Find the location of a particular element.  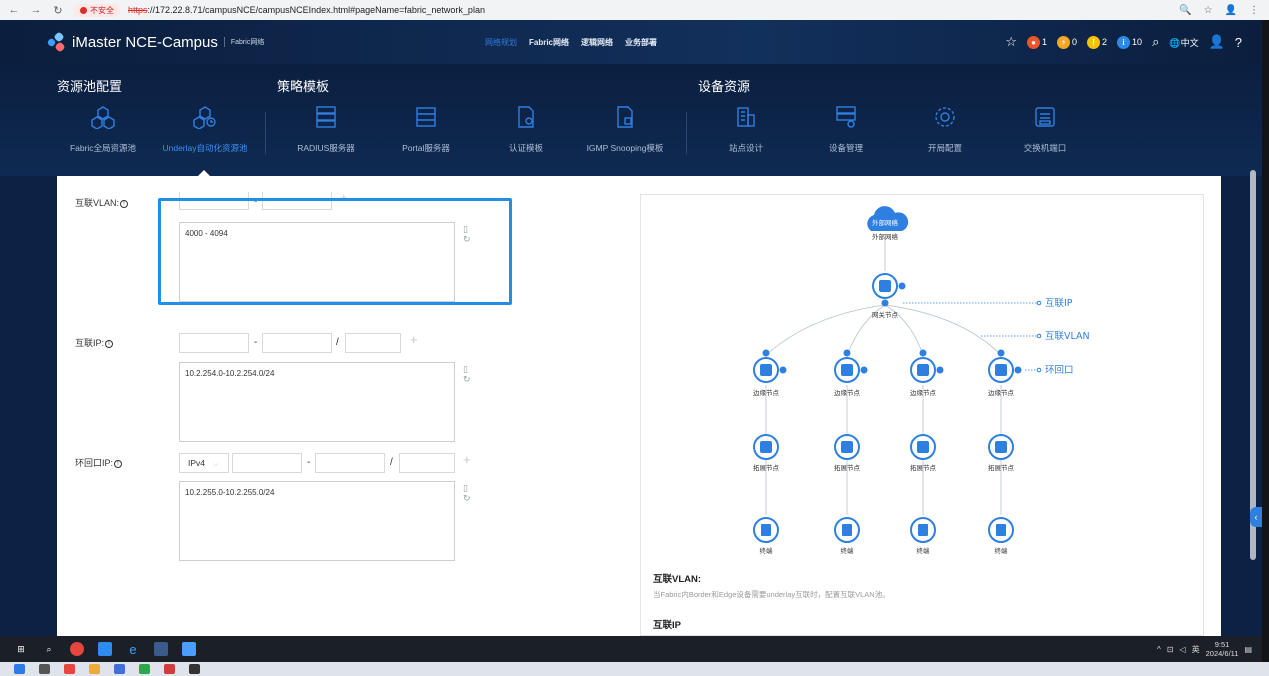

volume-icon: ◁ is located at coordinates (1182, 649).